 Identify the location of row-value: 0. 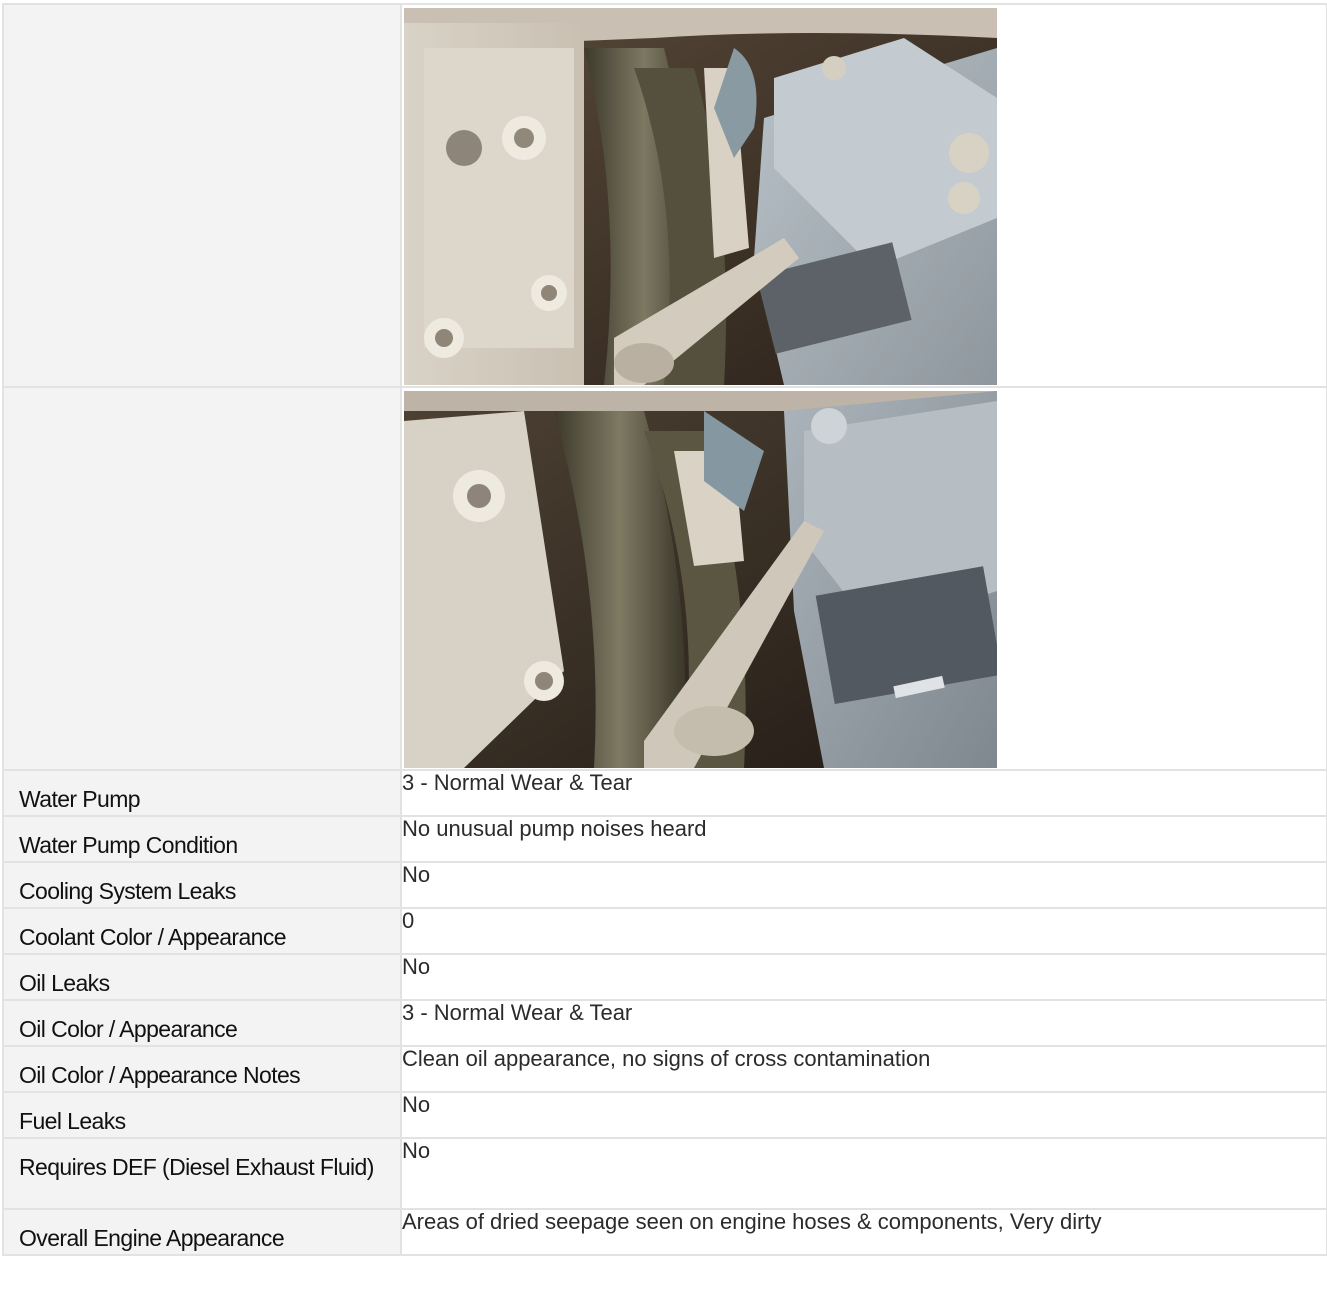
(863, 931).